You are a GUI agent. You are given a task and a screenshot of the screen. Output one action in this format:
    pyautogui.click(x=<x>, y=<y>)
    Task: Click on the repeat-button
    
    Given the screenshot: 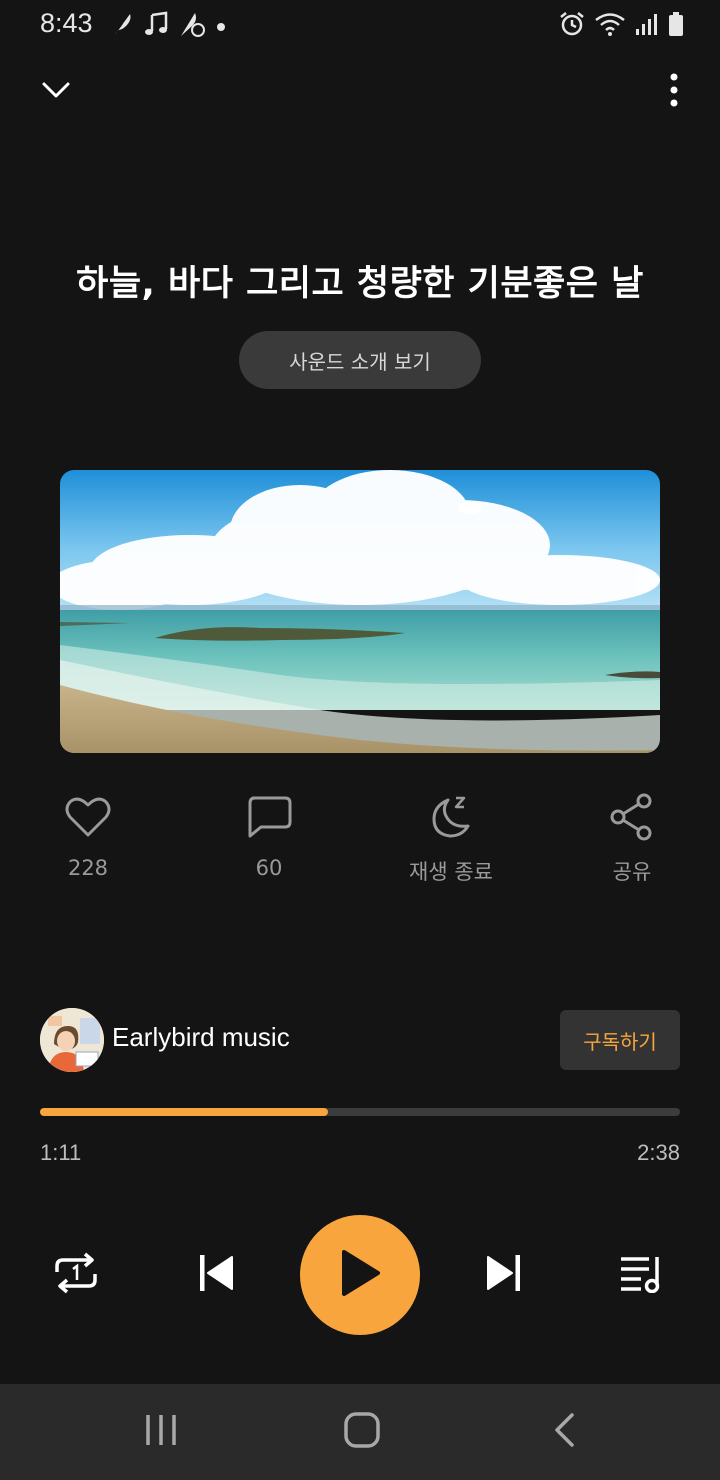 What is the action you would take?
    pyautogui.click(x=76, y=1275)
    